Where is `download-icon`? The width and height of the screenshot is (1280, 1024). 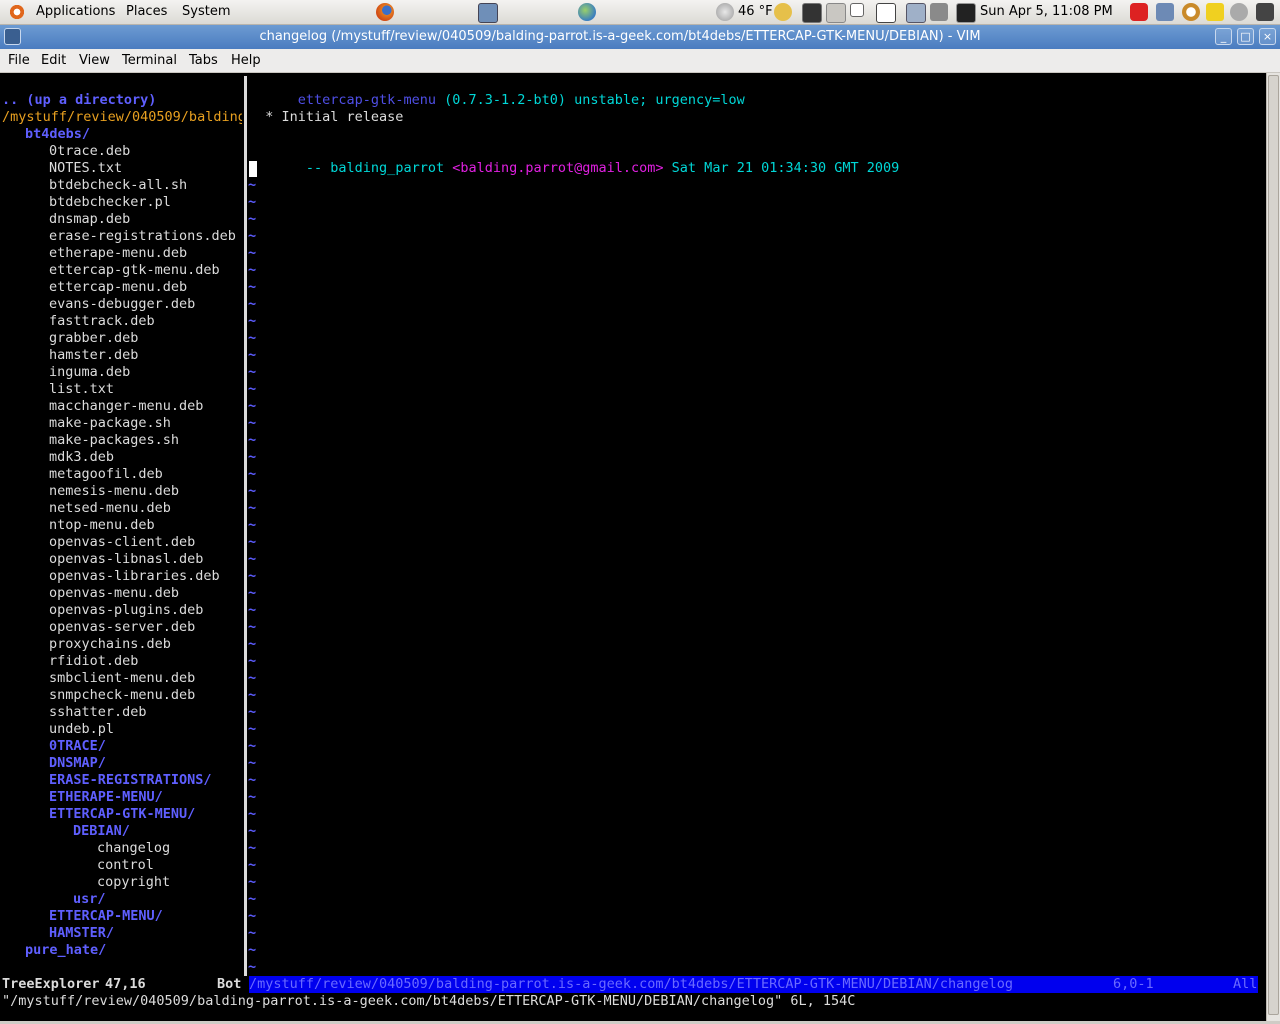
download-icon is located at coordinates (1139, 12).